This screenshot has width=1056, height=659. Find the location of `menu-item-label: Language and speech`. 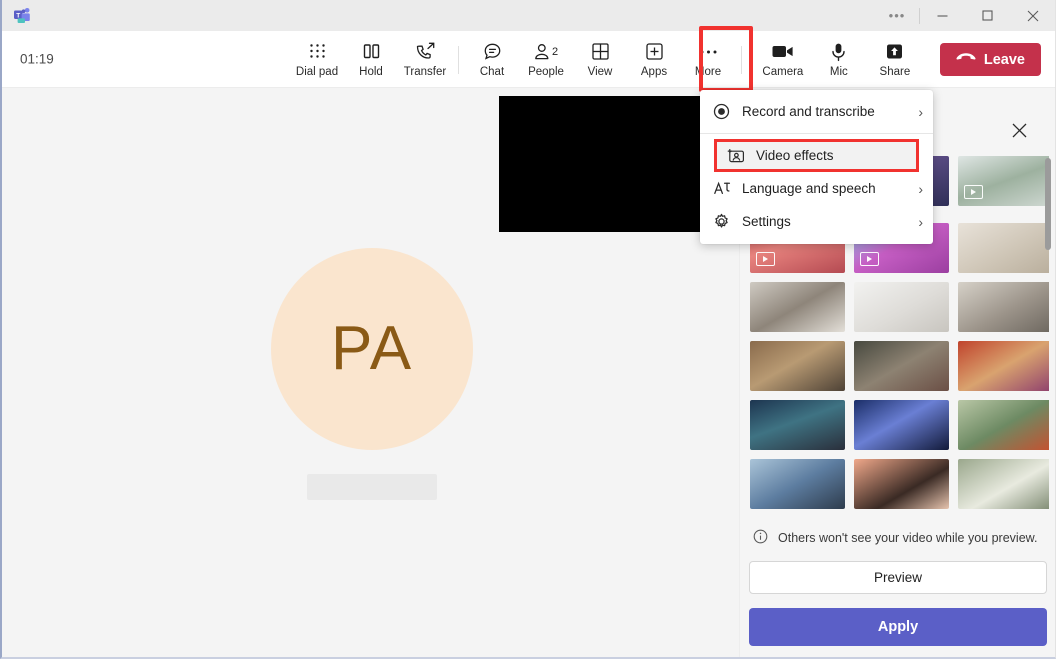

menu-item-label: Language and speech is located at coordinates (809, 188).